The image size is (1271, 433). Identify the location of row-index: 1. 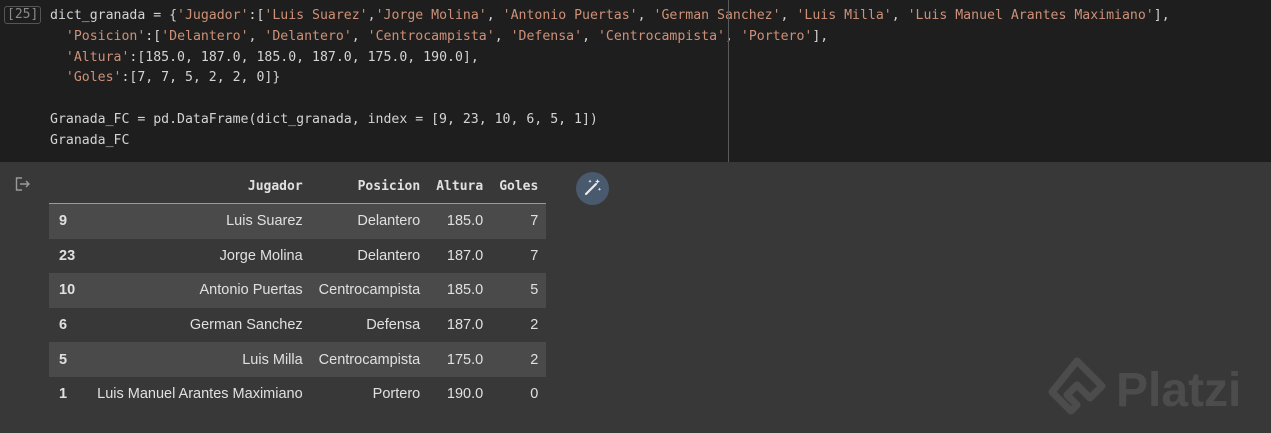
(63, 394).